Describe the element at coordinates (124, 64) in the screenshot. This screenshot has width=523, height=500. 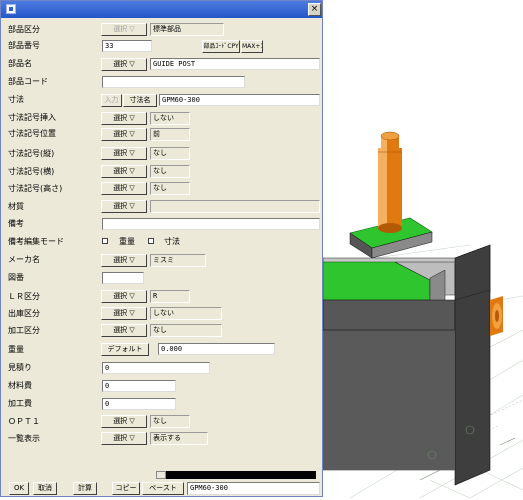
I see `select-part-name-button: 選択 ▽` at that location.